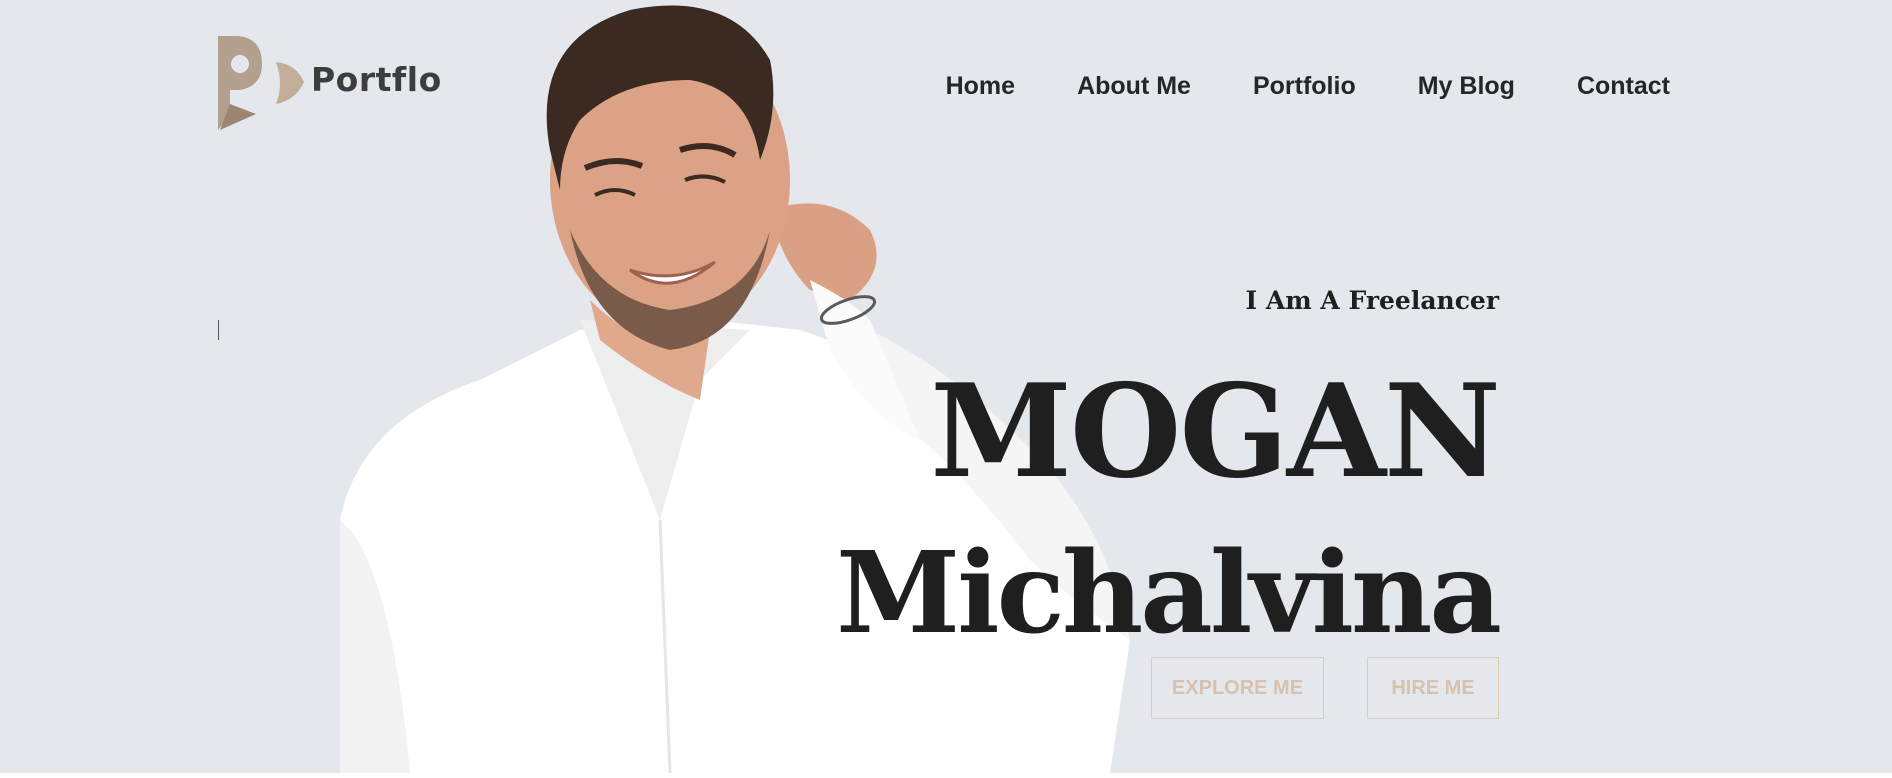 The height and width of the screenshot is (778, 1892). I want to click on scroll-indicator, so click(218, 330).